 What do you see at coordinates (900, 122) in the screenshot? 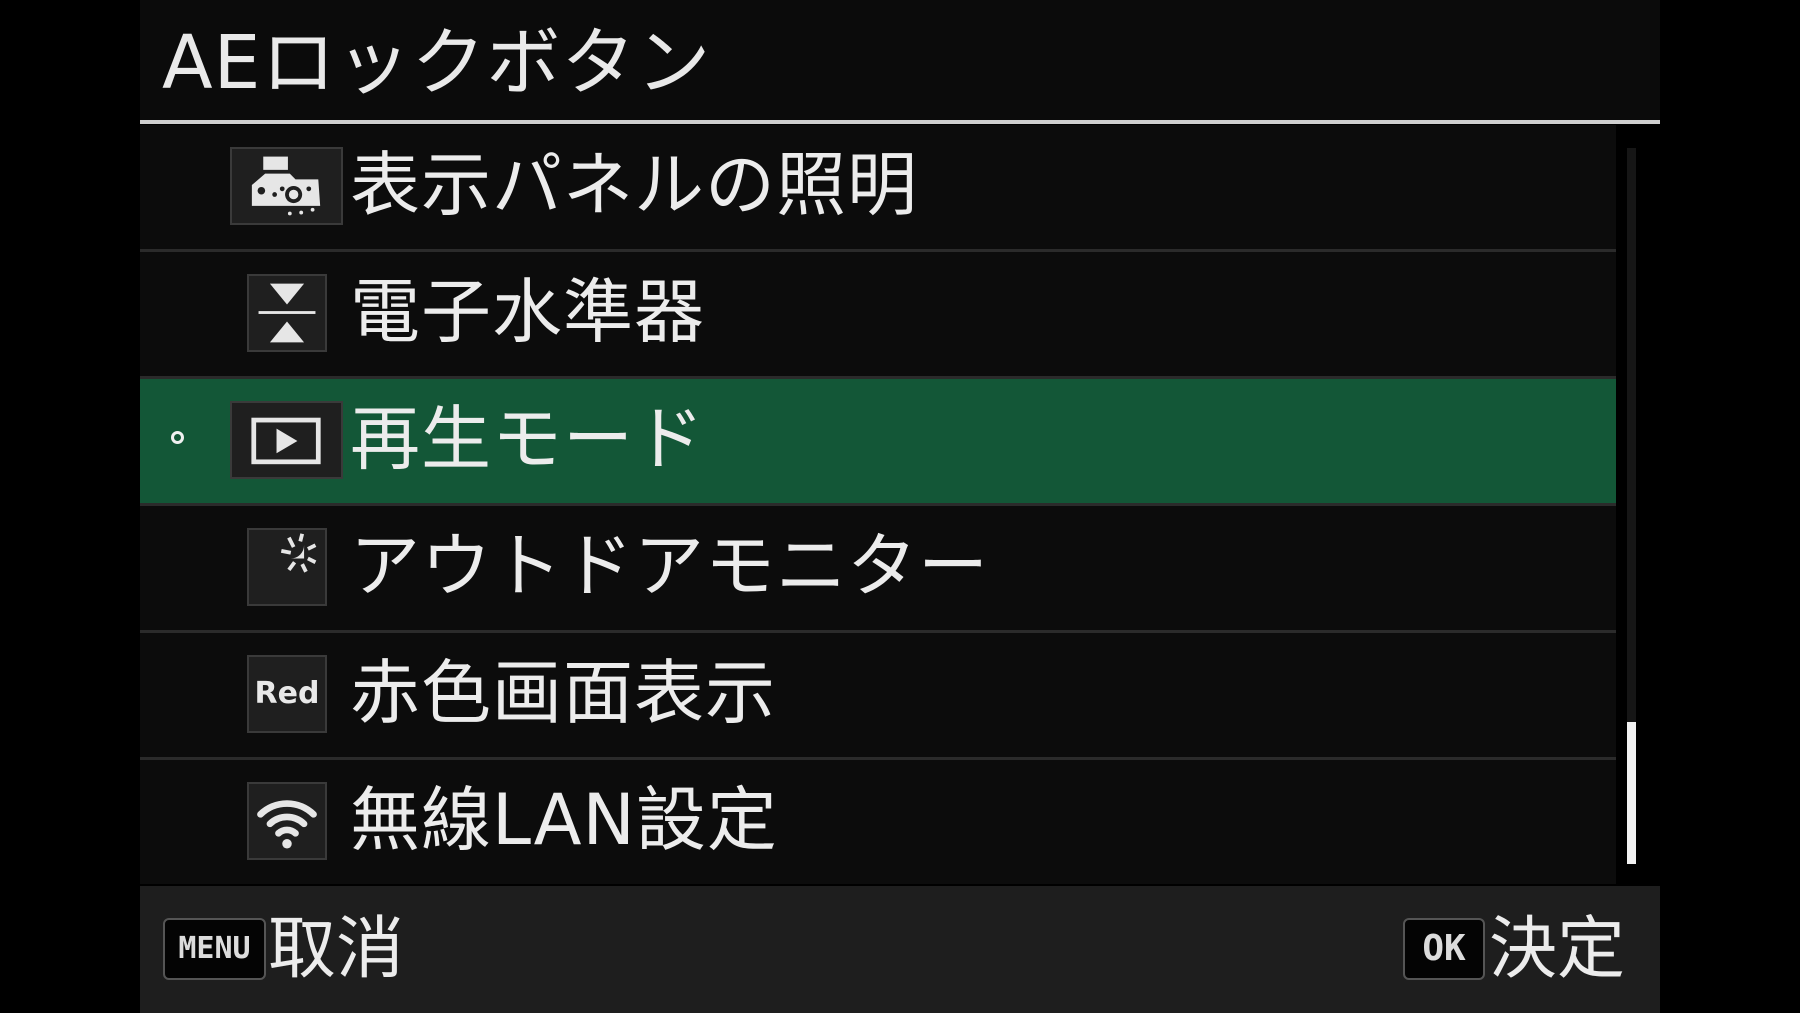
I see `title-divider` at bounding box center [900, 122].